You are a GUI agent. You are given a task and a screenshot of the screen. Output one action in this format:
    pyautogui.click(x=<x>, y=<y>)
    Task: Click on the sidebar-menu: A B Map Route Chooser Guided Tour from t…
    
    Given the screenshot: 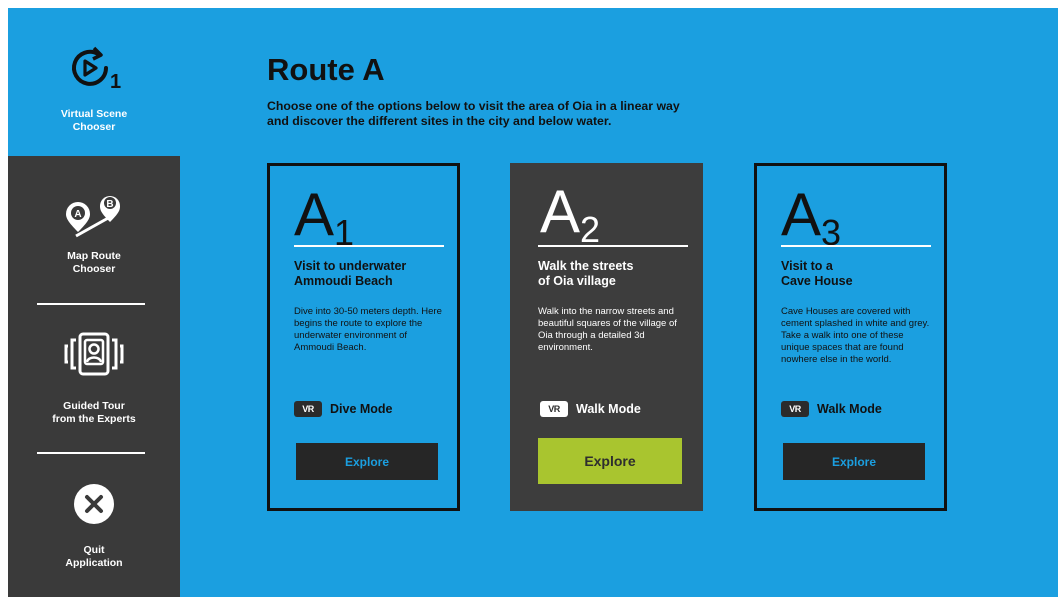 What is the action you would take?
    pyautogui.click(x=94, y=376)
    